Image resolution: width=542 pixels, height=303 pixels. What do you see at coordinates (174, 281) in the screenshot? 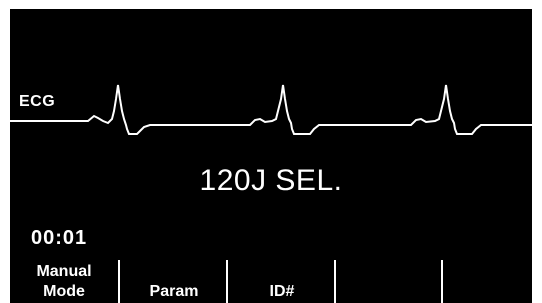
I see `softkey-param: Param` at bounding box center [174, 281].